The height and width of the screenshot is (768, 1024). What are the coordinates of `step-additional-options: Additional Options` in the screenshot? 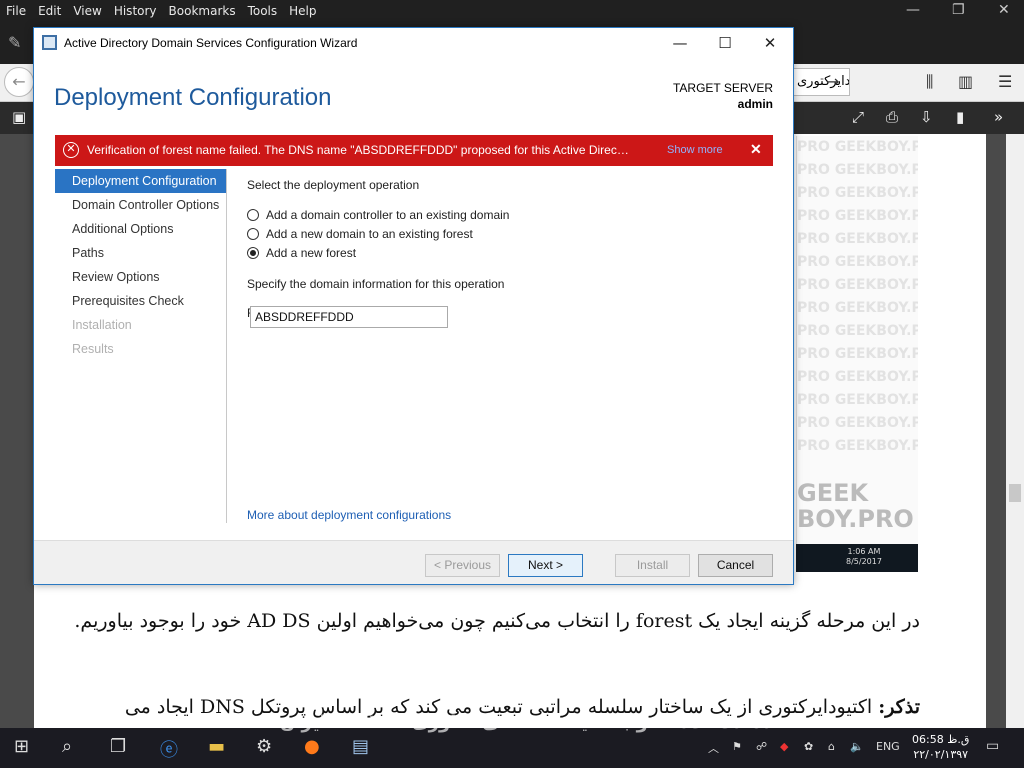 It's located at (140, 229).